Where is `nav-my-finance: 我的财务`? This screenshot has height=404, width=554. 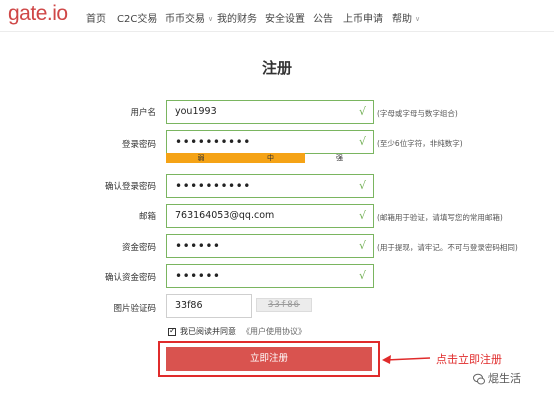
nav-my-finance: 我的财务 is located at coordinates (237, 17).